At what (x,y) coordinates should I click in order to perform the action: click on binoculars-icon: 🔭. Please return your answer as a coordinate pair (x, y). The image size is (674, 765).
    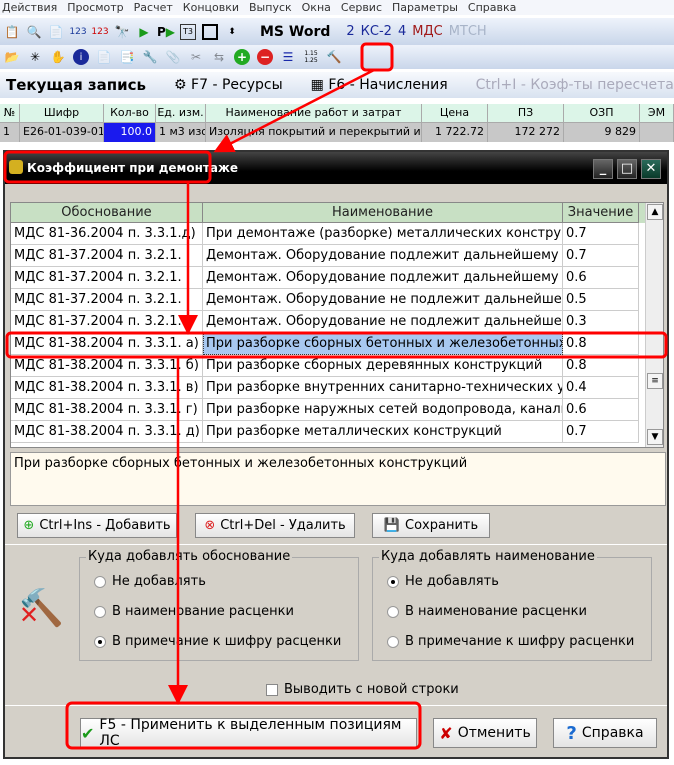
    Looking at the image, I should click on (122, 32).